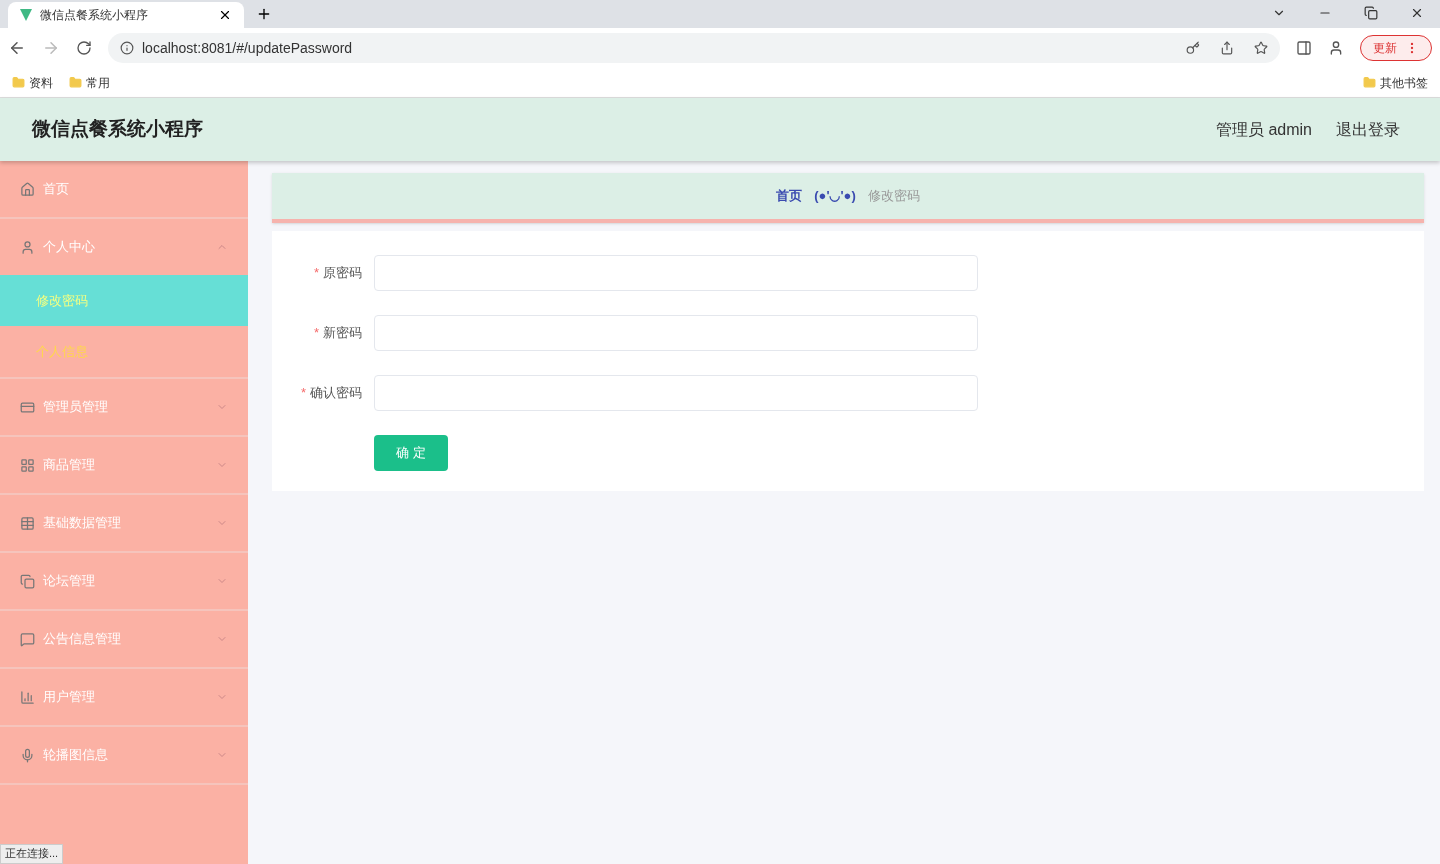 This screenshot has height=864, width=1440. I want to click on browser-tab: 微信点餐系统小程序, so click(126, 15).